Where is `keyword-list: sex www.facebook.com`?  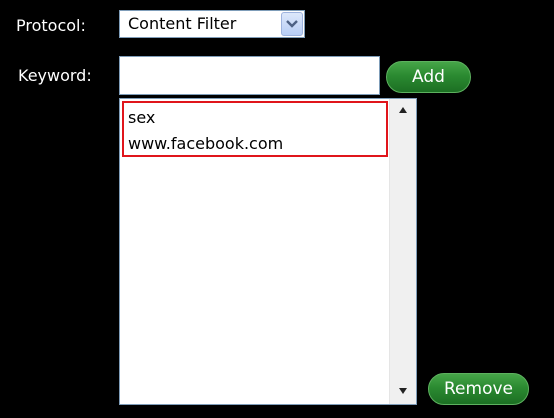
keyword-list: sex www.facebook.com is located at coordinates (254, 128).